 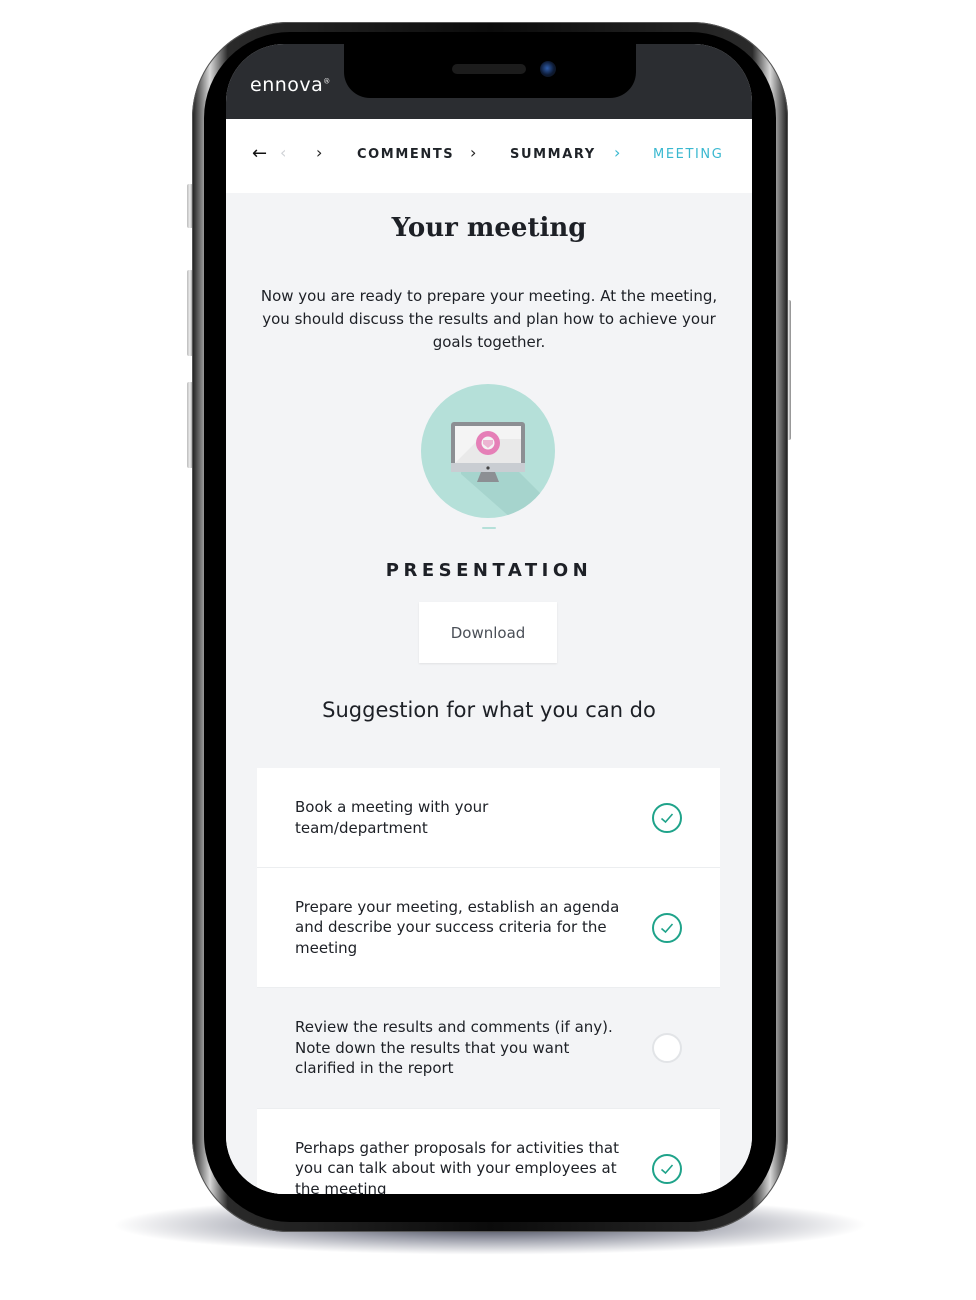 I want to click on chevron-left-icon: ‹, so click(x=283, y=152).